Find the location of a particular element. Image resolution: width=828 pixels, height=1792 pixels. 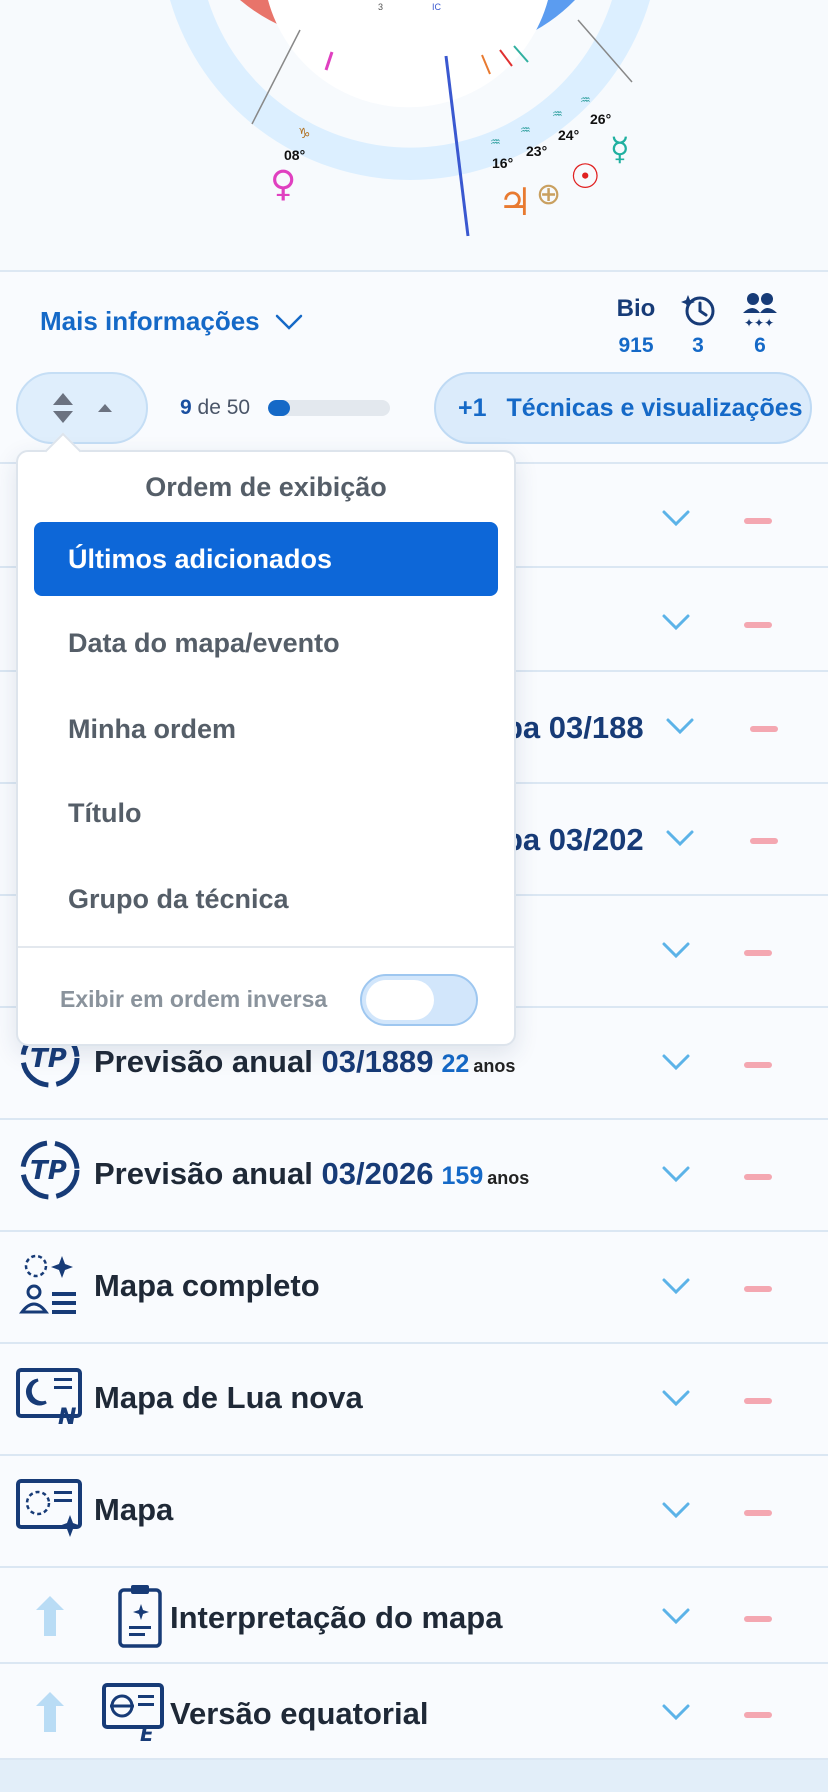

svg-text: 08° is located at coordinates (294, 155).